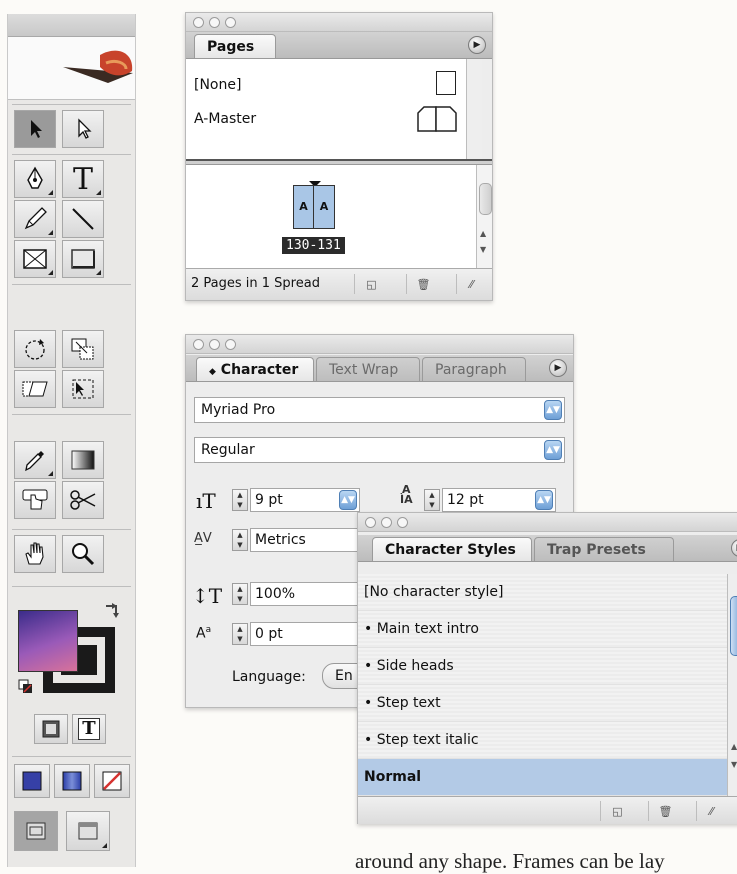  Describe the element at coordinates (255, 369) in the screenshot. I see `tab-character: ◆ Character` at that location.